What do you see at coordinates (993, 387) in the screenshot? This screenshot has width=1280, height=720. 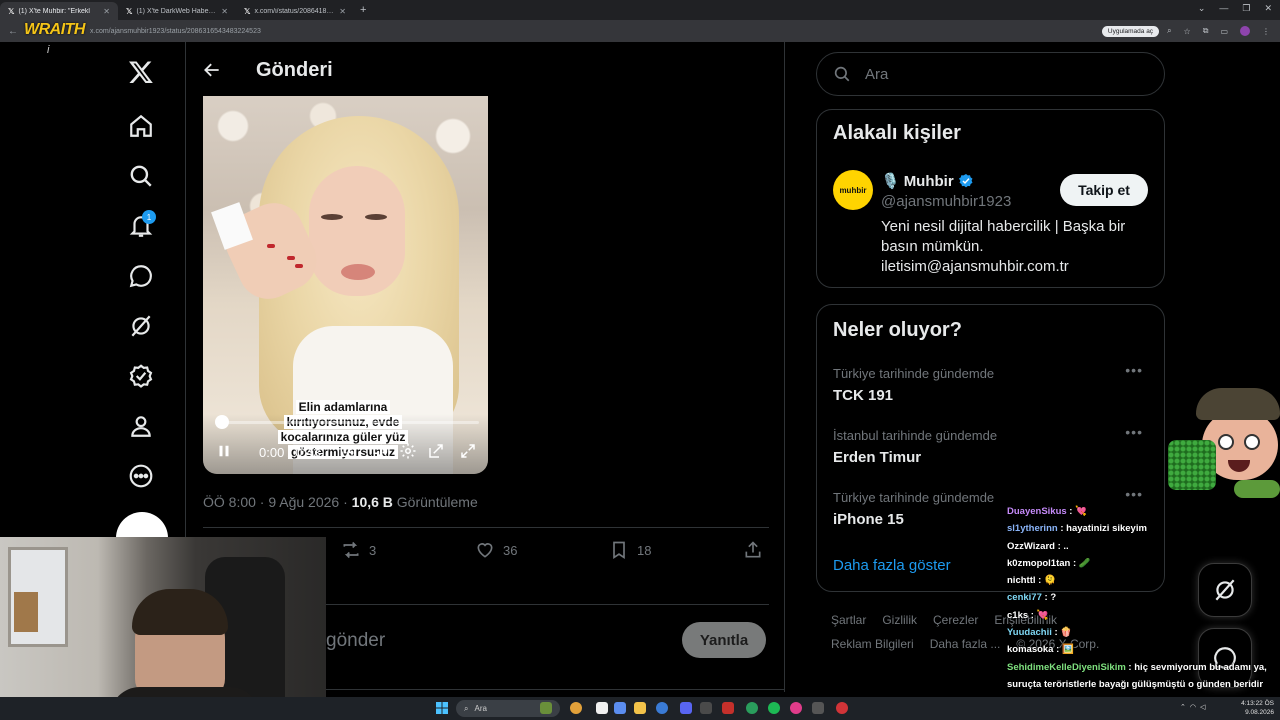 I see `trend-item: Türkiye tarihinde gündemde TCK 191 •••` at bounding box center [993, 387].